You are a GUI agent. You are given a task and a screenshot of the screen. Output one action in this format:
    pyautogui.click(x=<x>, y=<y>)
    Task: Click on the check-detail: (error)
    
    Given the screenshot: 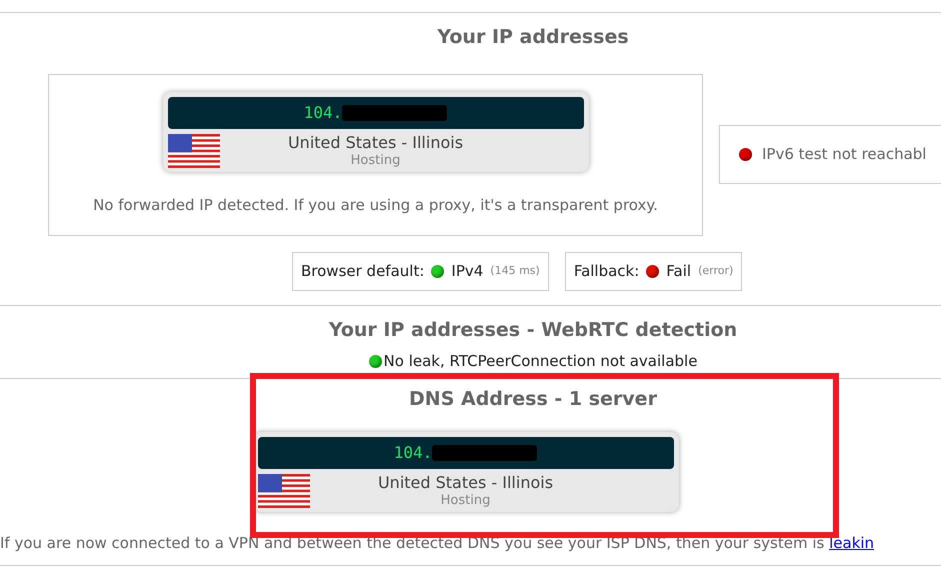 What is the action you would take?
    pyautogui.click(x=716, y=271)
    